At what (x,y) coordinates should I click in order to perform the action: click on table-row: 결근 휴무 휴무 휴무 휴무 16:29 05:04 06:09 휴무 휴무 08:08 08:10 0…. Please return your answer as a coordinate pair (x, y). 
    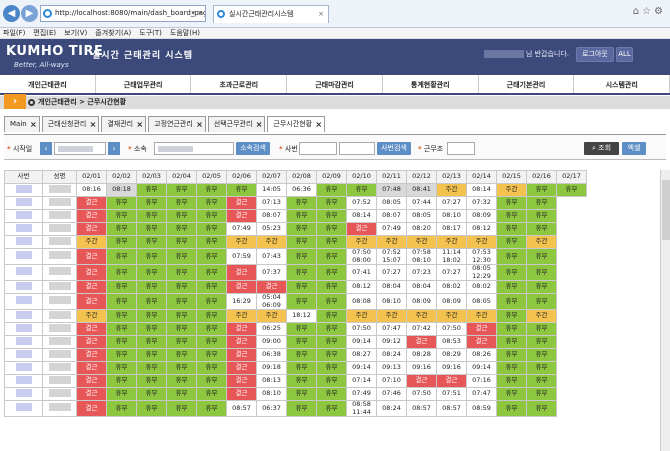
    Looking at the image, I should click on (295, 301).